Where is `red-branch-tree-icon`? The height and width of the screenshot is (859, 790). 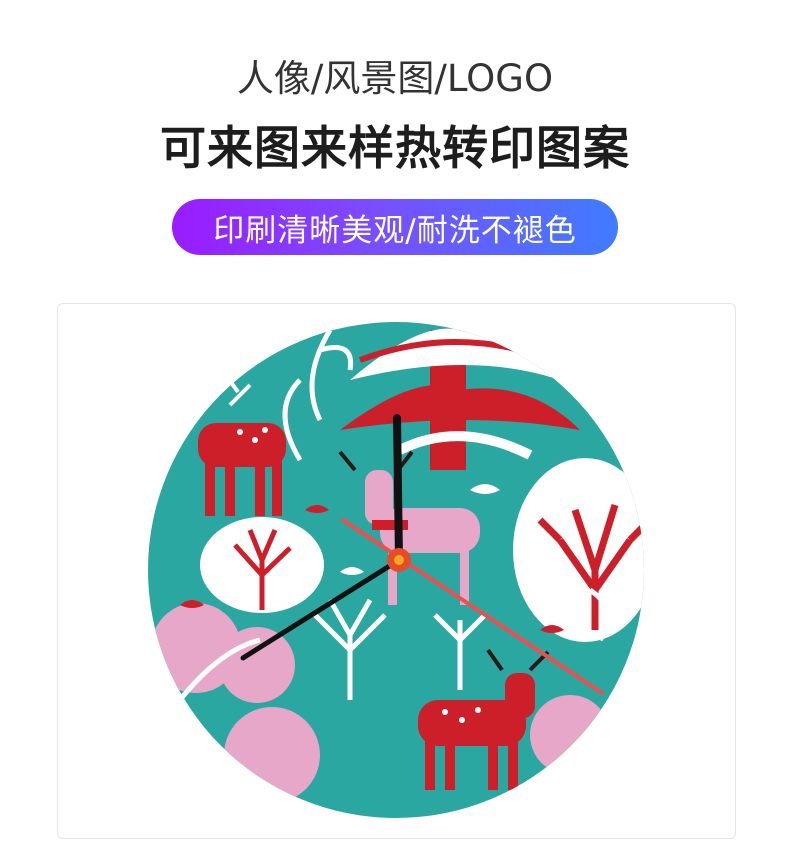
red-branch-tree-icon is located at coordinates (578, 550).